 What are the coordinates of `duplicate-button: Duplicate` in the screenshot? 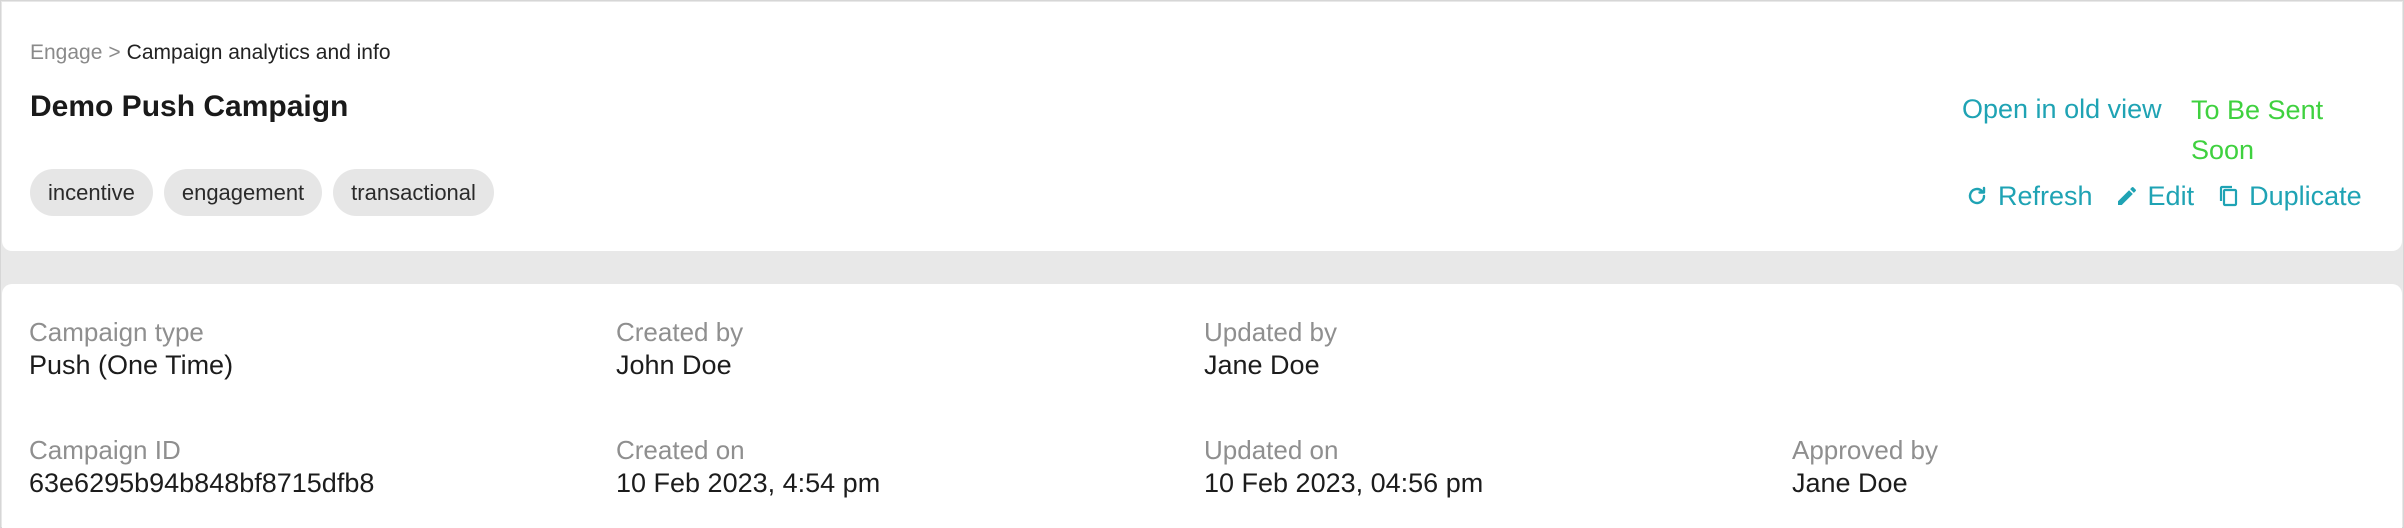 It's located at (2289, 196).